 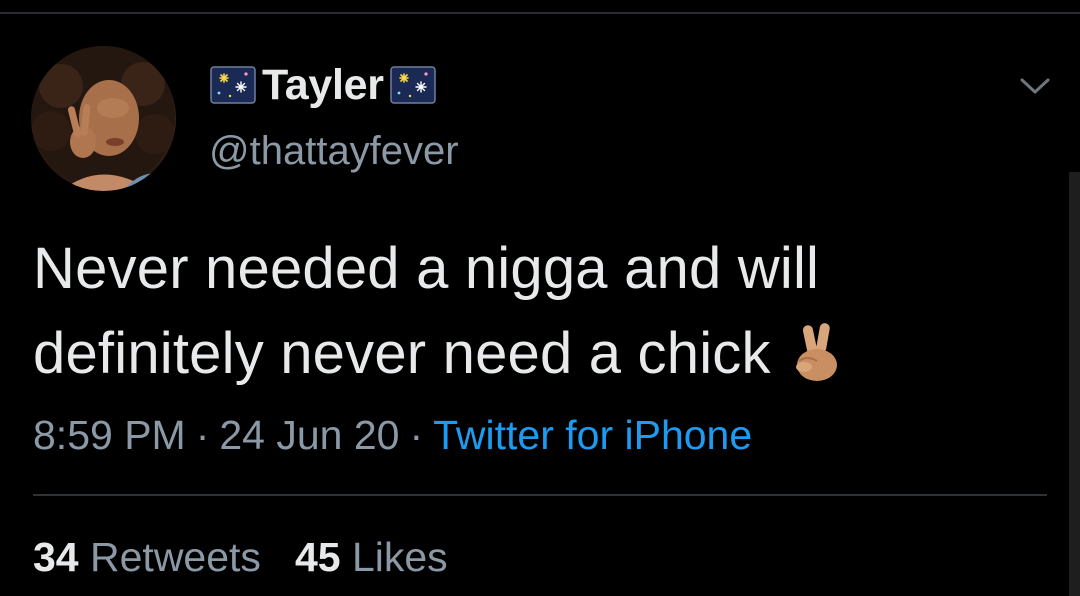 I want to click on author-name-row: Tayler, so click(x=323, y=85).